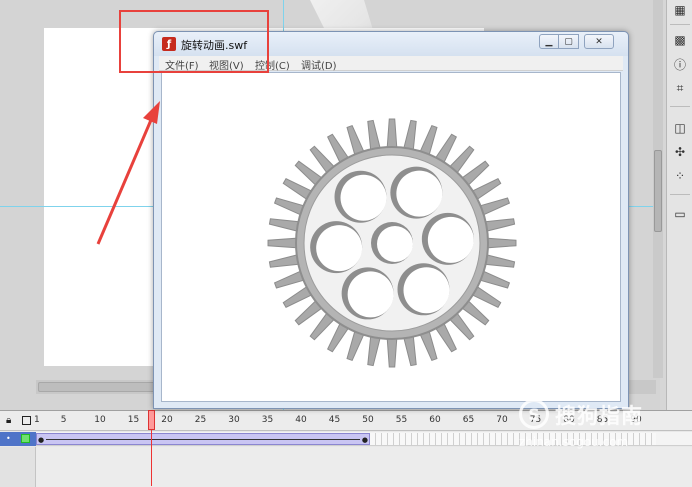 The height and width of the screenshot is (487, 692). Describe the element at coordinates (574, 442) in the screenshot. I see `watermark-url: zhinan.sogou.com` at that location.